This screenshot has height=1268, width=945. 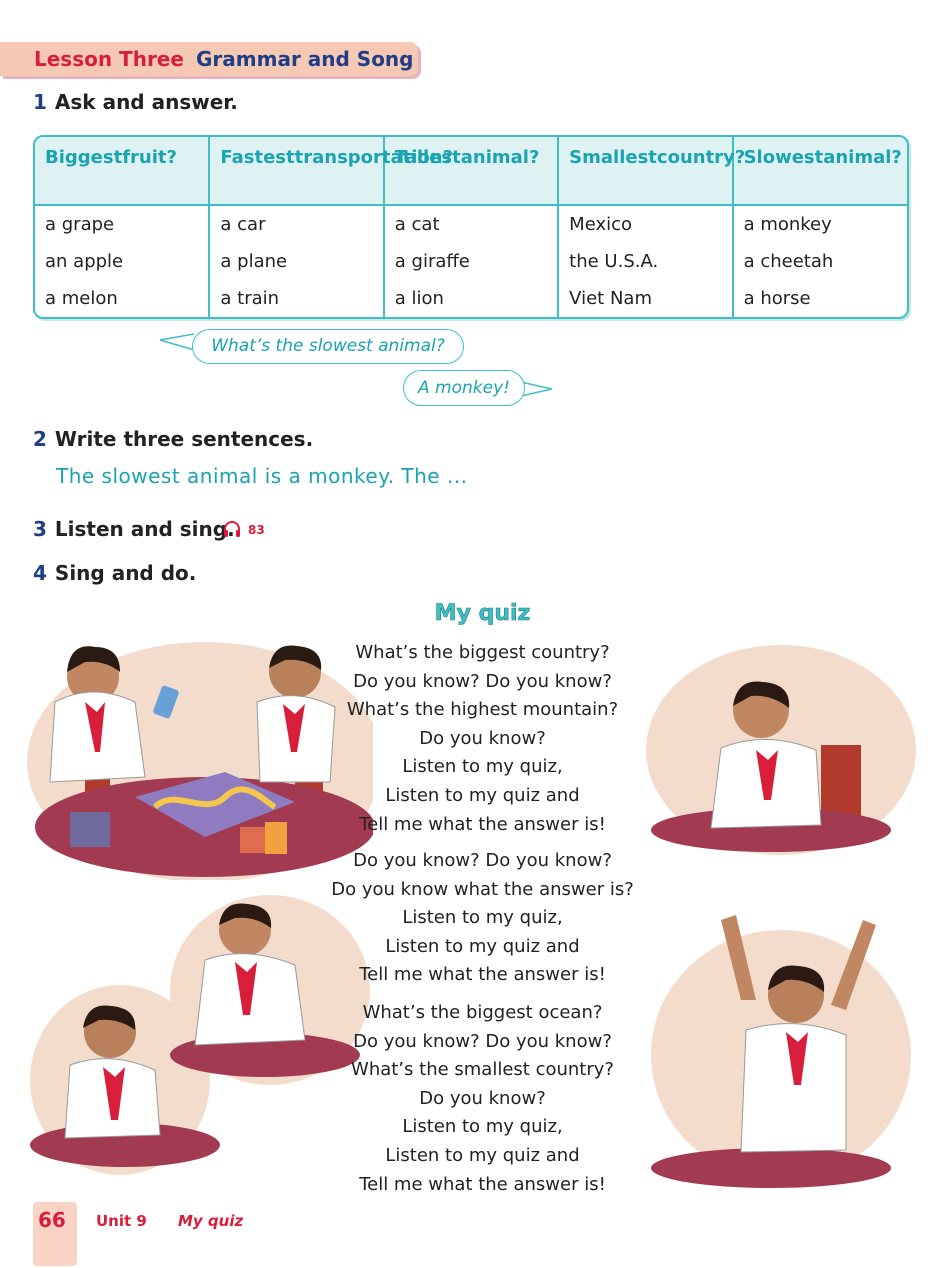 I want to click on activity-3-heading: 3 Listen and sing., so click(x=134, y=529).